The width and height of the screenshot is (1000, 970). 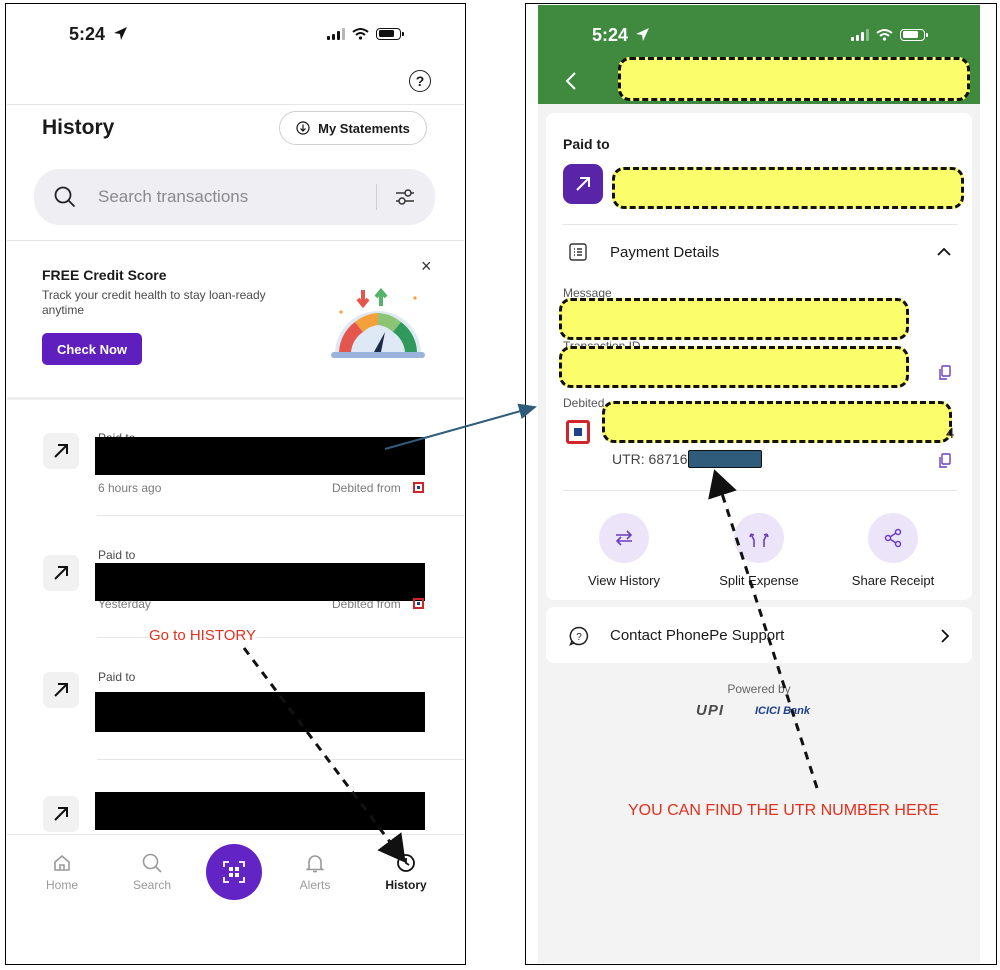 I want to click on utr-dashed-arrow, so click(x=763, y=629).